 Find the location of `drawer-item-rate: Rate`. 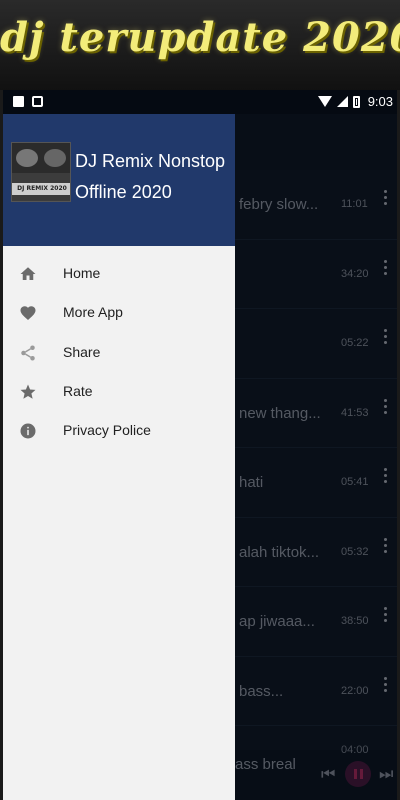

drawer-item-rate: Rate is located at coordinates (119, 391).